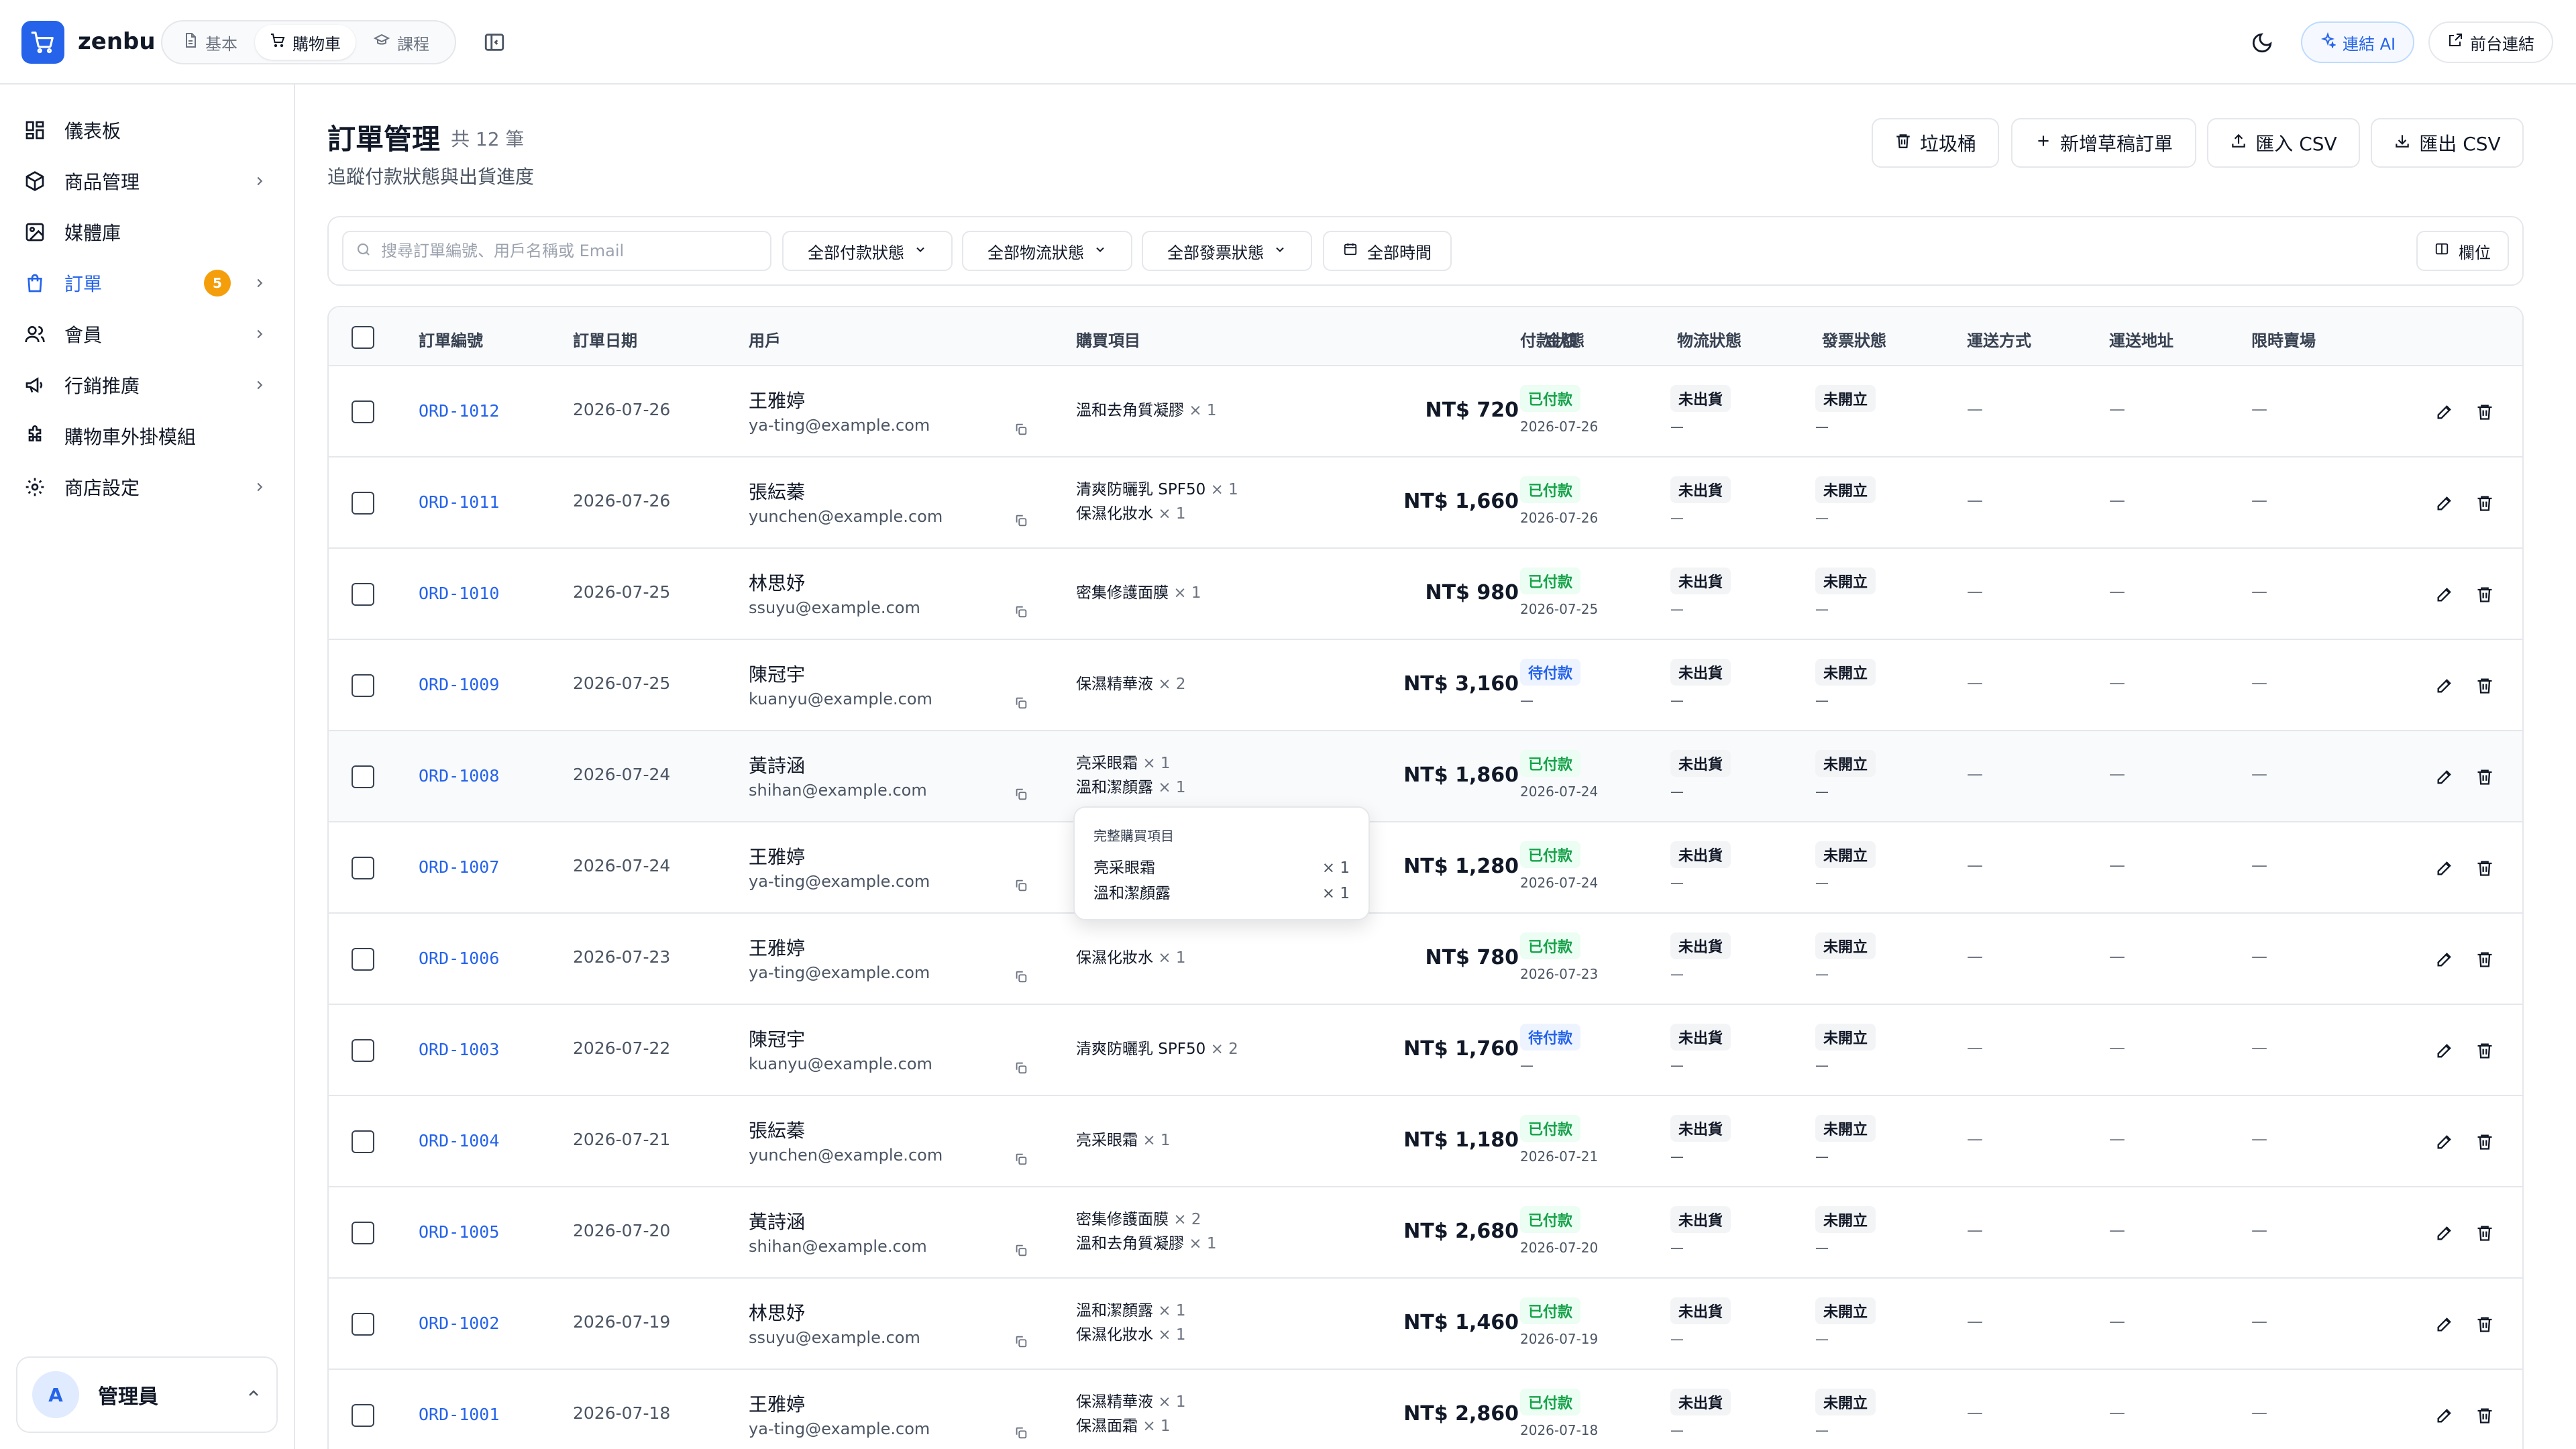  What do you see at coordinates (1387, 251) in the screenshot?
I see `time-filter: 全部時間` at bounding box center [1387, 251].